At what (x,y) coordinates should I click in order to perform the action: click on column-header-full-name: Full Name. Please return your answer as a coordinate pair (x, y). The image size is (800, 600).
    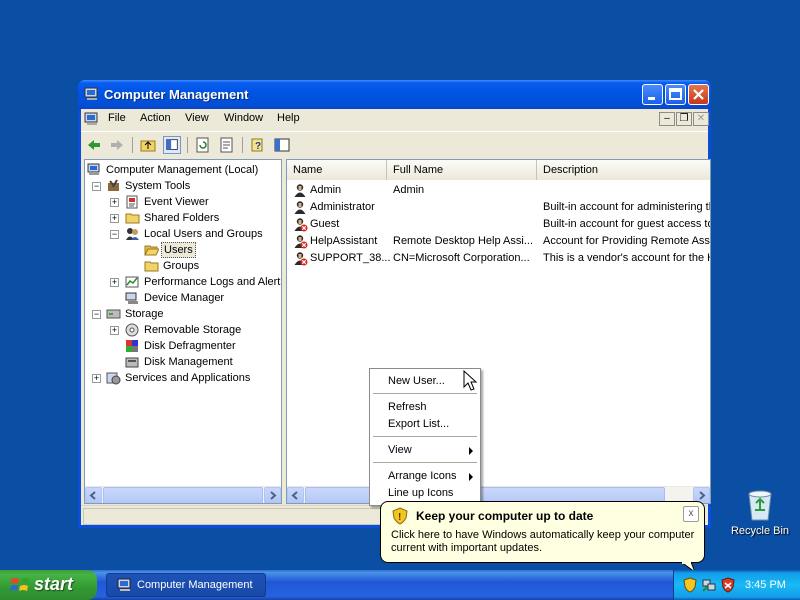
    Looking at the image, I should click on (462, 170).